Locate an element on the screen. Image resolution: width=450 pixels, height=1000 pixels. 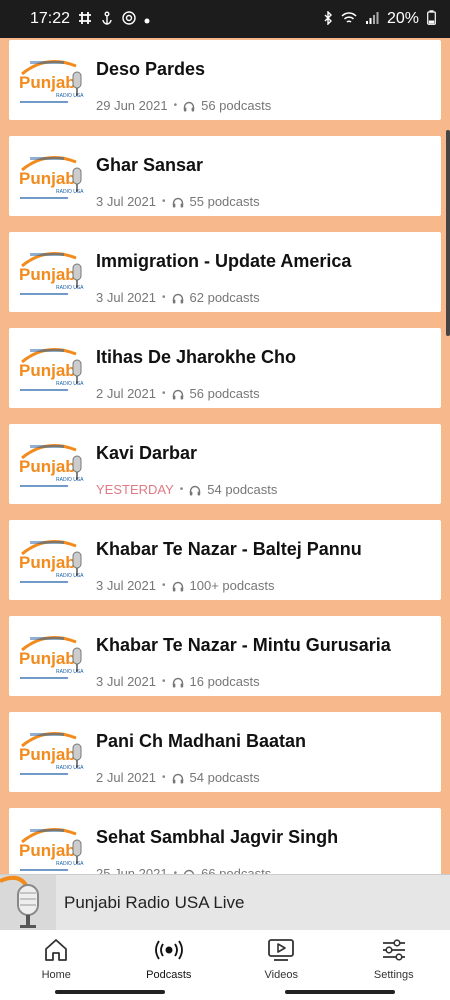
nav-podcasts: Podcasts is located at coordinates (169, 956).